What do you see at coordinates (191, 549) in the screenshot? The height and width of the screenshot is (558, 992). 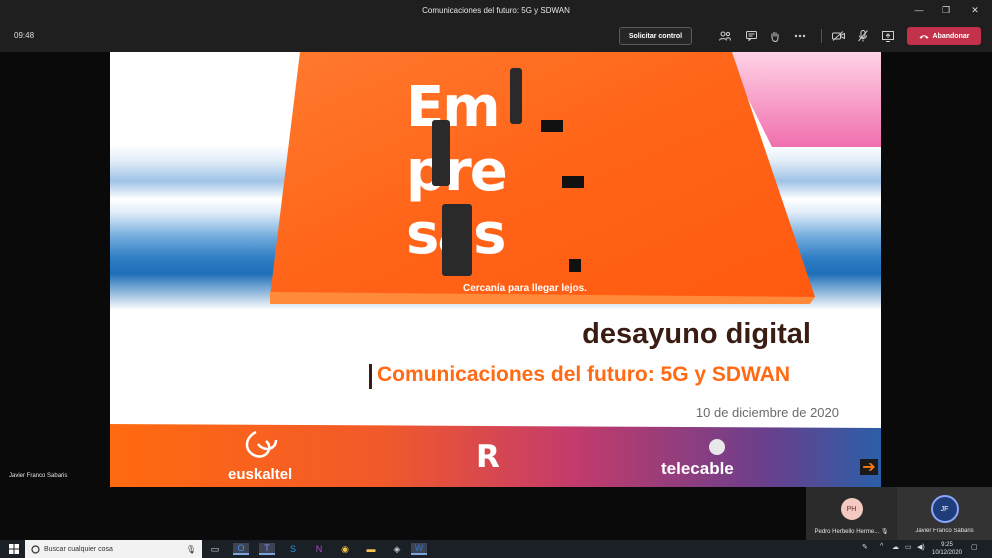 I see `microphone-icon: 🎙︎` at bounding box center [191, 549].